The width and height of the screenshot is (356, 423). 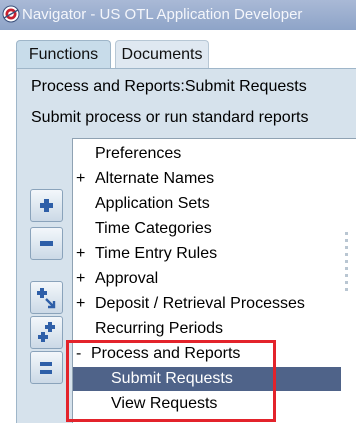 What do you see at coordinates (347, 267) in the screenshot?
I see `list-scroll-grip` at bounding box center [347, 267].